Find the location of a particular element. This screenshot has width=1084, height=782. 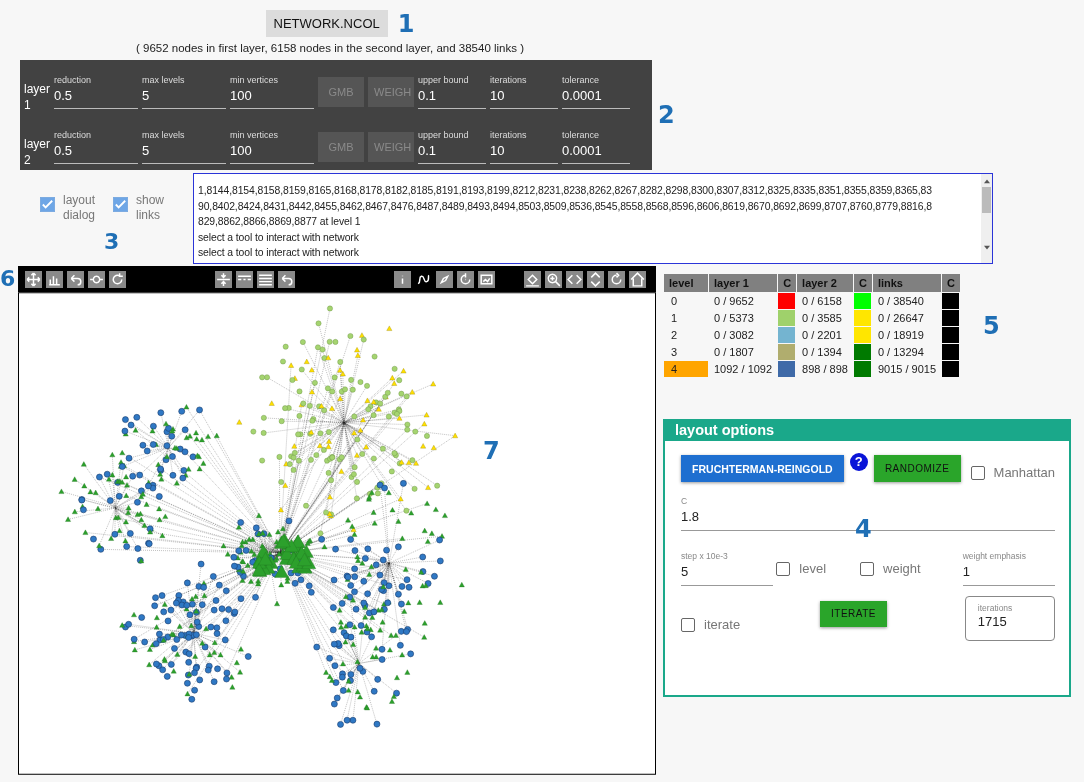

scroll-down-icon is located at coordinates (986, 248).